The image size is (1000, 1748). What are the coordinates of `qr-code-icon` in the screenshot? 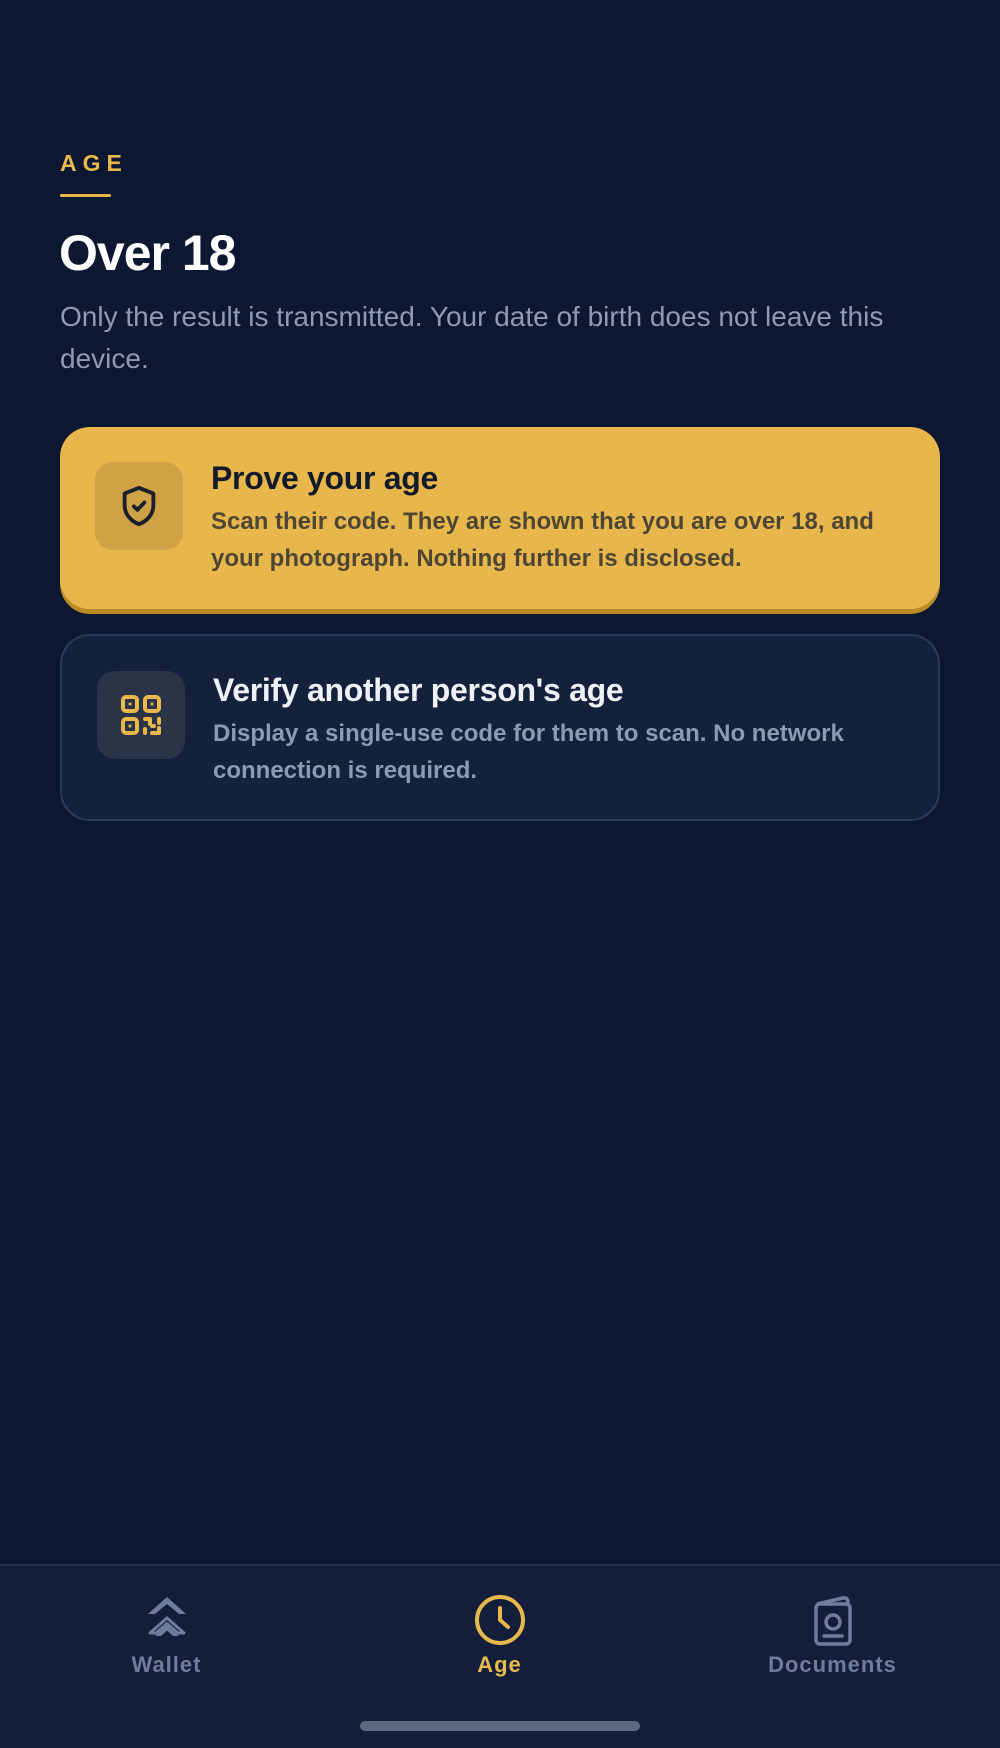 It's located at (141, 715).